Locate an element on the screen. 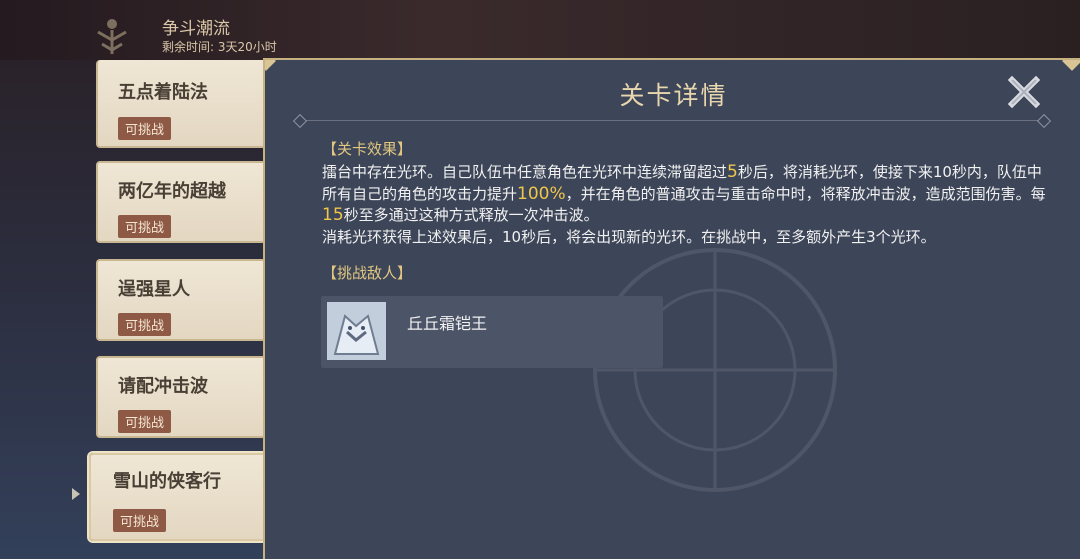  title-divider is located at coordinates (671, 120).